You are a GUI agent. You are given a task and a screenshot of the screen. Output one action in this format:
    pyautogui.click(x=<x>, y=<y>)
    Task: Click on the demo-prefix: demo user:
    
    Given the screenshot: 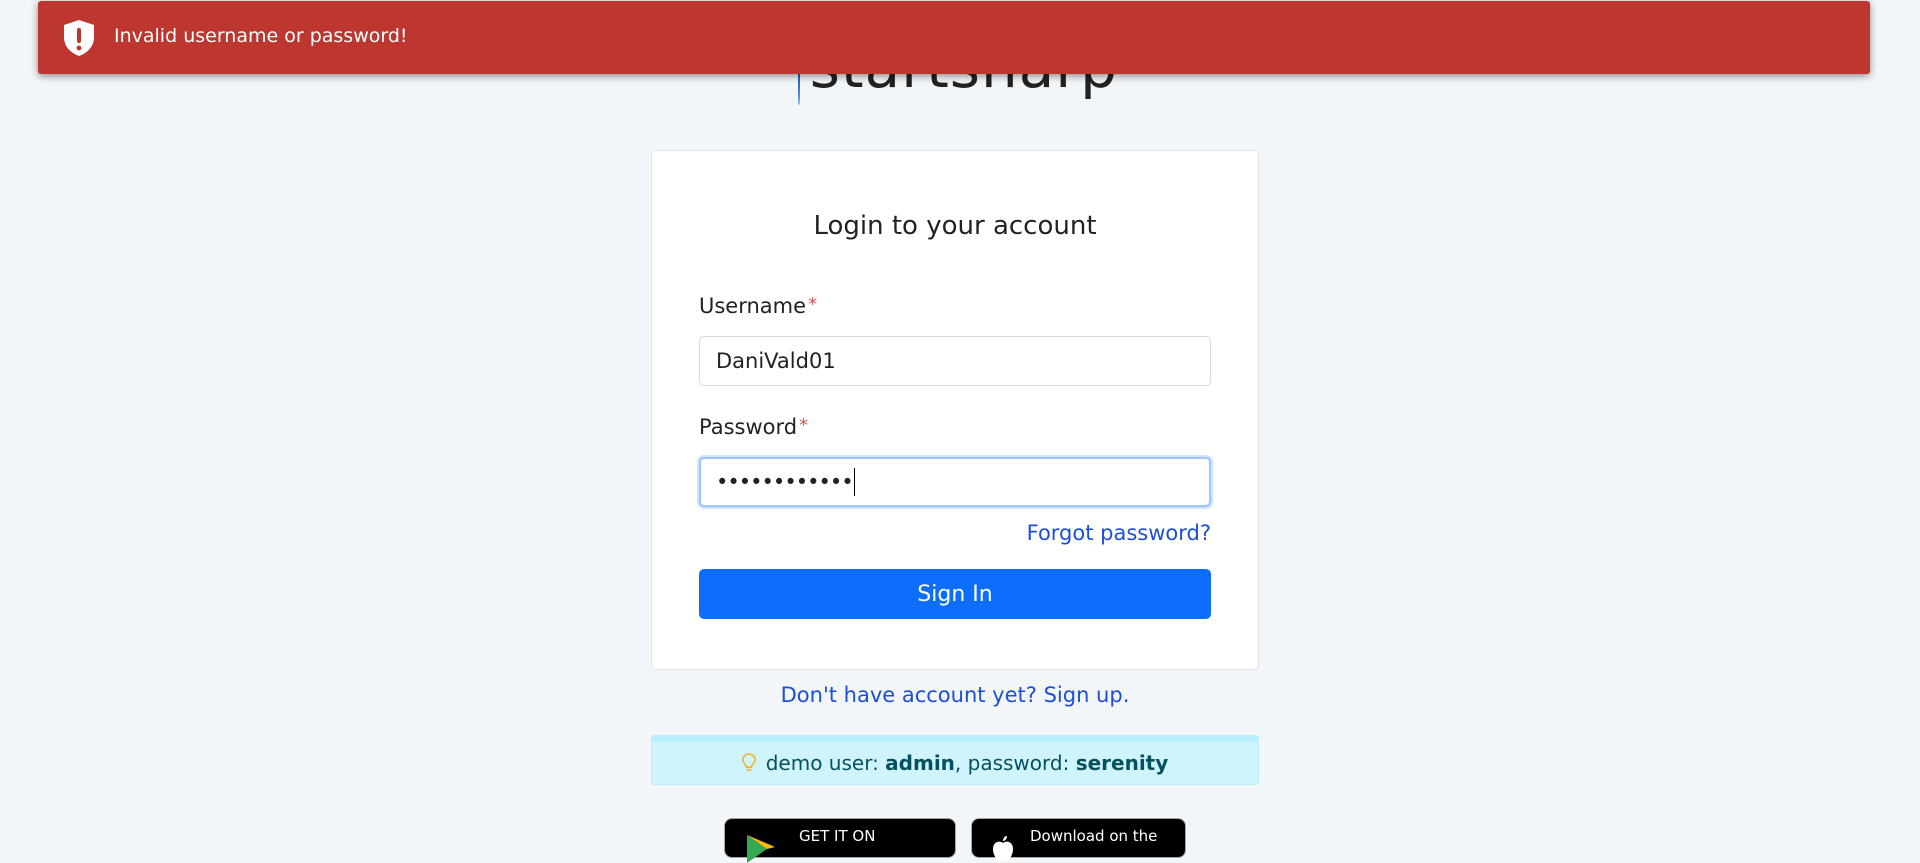 What is the action you would take?
    pyautogui.click(x=825, y=763)
    